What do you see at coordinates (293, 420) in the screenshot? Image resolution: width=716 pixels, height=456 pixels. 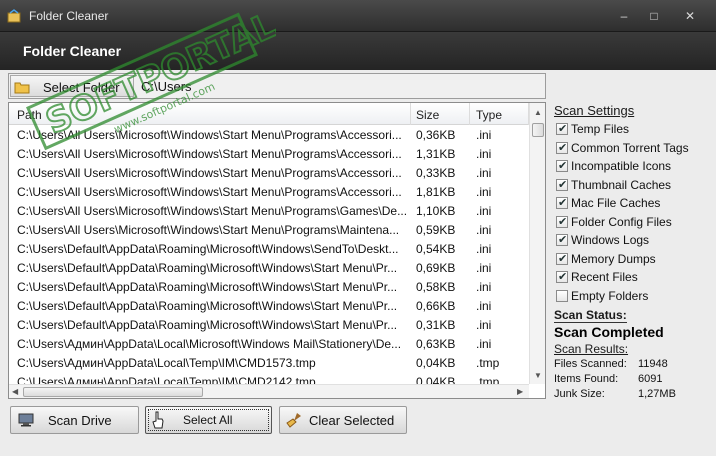 I see `broom-icon` at bounding box center [293, 420].